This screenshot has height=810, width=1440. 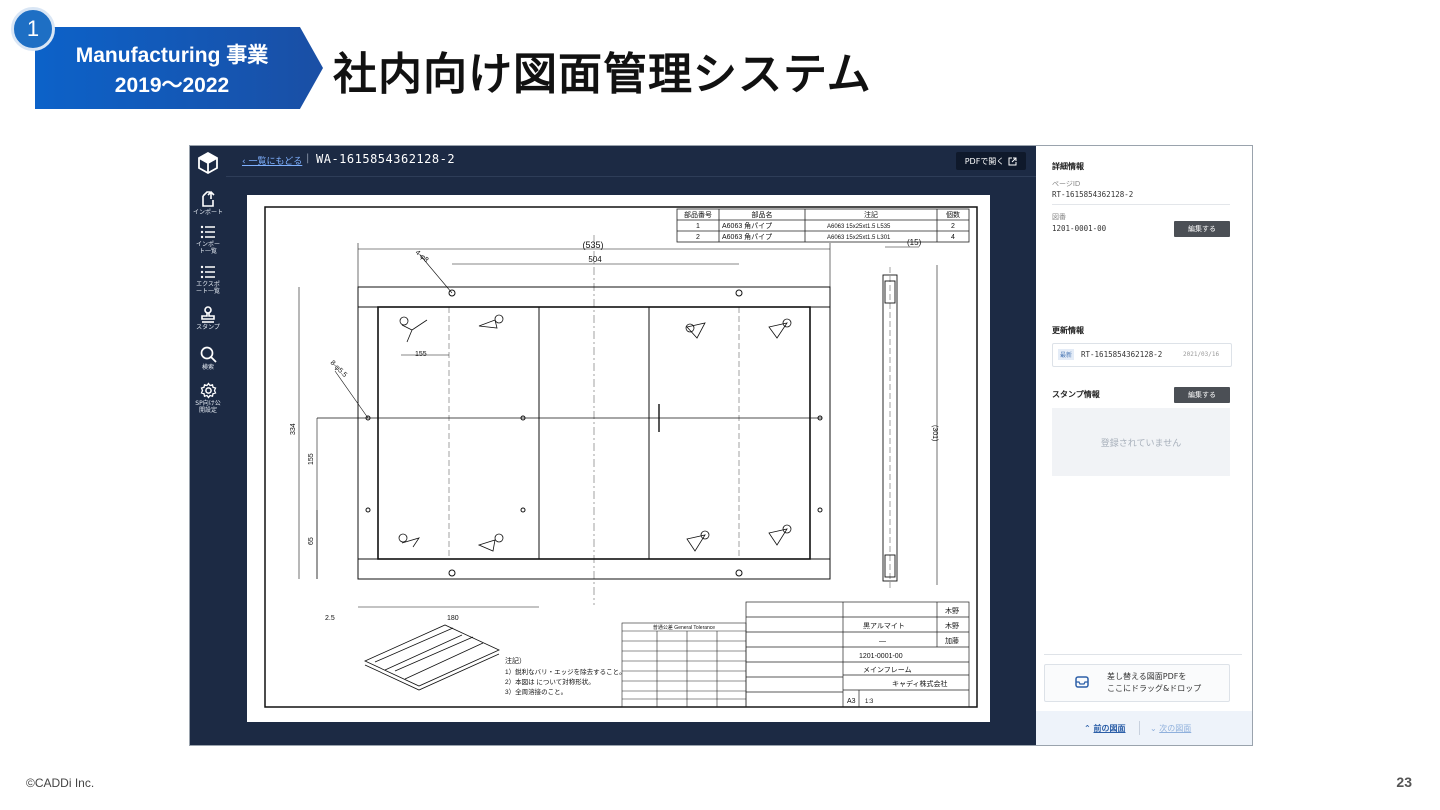 I want to click on edit-stamp-button: 編集する, so click(x=1202, y=395).